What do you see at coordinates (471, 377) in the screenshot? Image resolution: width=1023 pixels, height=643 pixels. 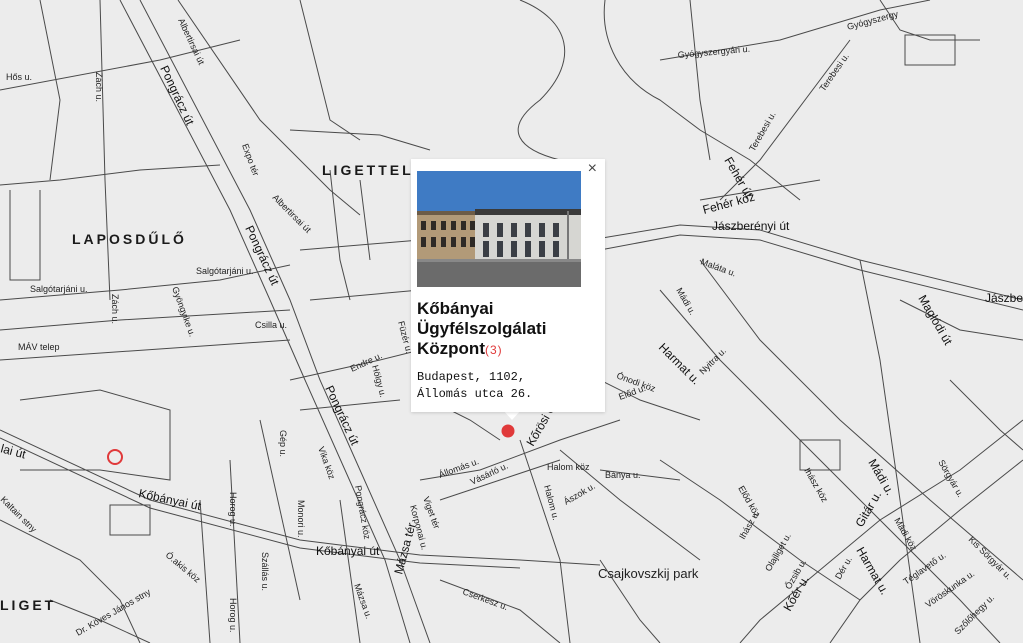 I see `address-line-1: Budapest, 1102,` at bounding box center [471, 377].